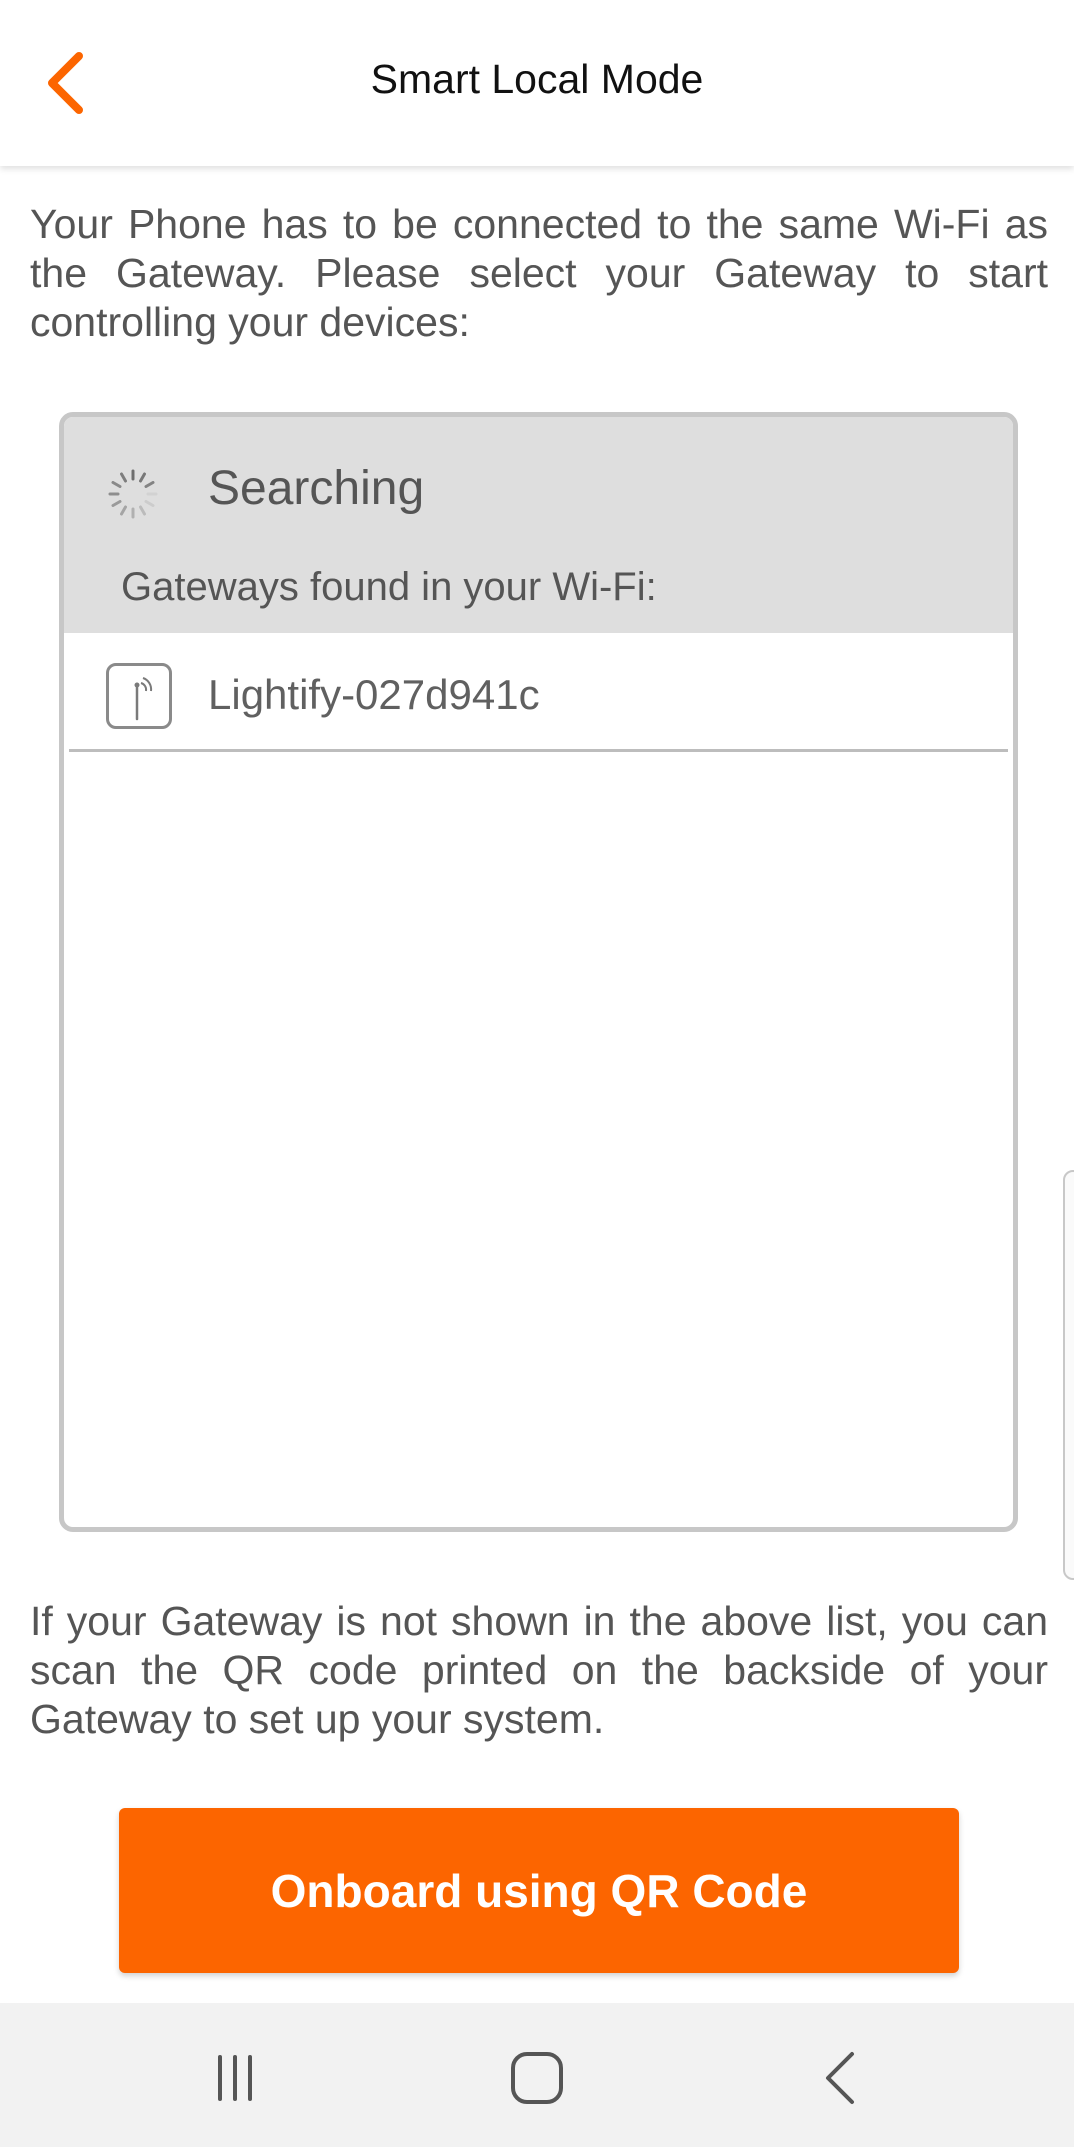 The width and height of the screenshot is (1074, 2147). I want to click on recents-button, so click(235, 2078).